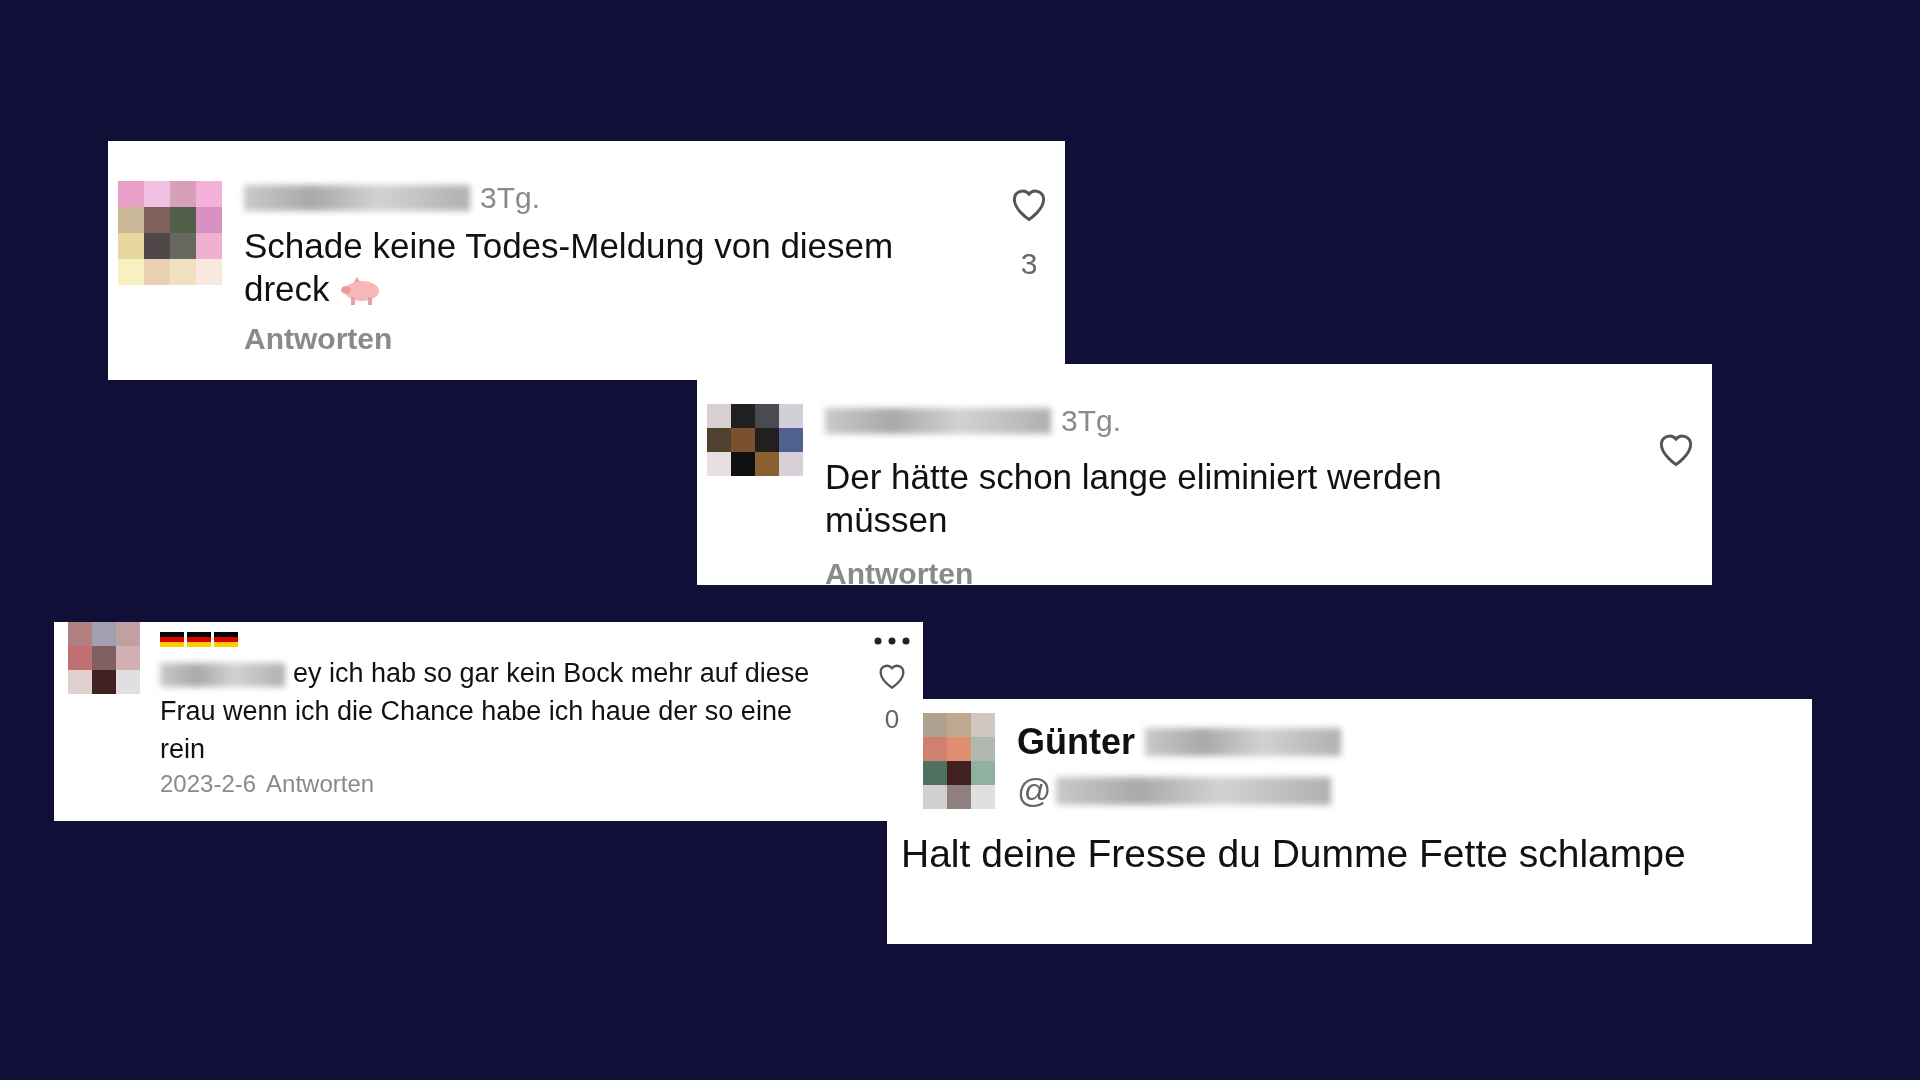 This screenshot has height=1080, width=1920. What do you see at coordinates (485, 711) in the screenshot?
I see `comment-text: ey ich hab so gar kein Bock mehr auf diese Frau wenn ich die Chance habe ich haue der so eine rein` at bounding box center [485, 711].